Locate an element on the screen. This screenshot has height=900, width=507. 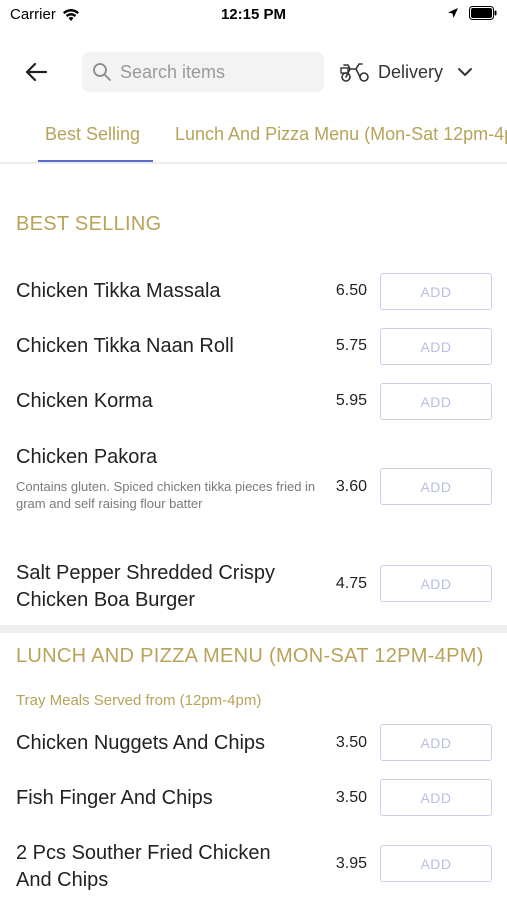
item-name-line-2: And Chips is located at coordinates (62, 880).